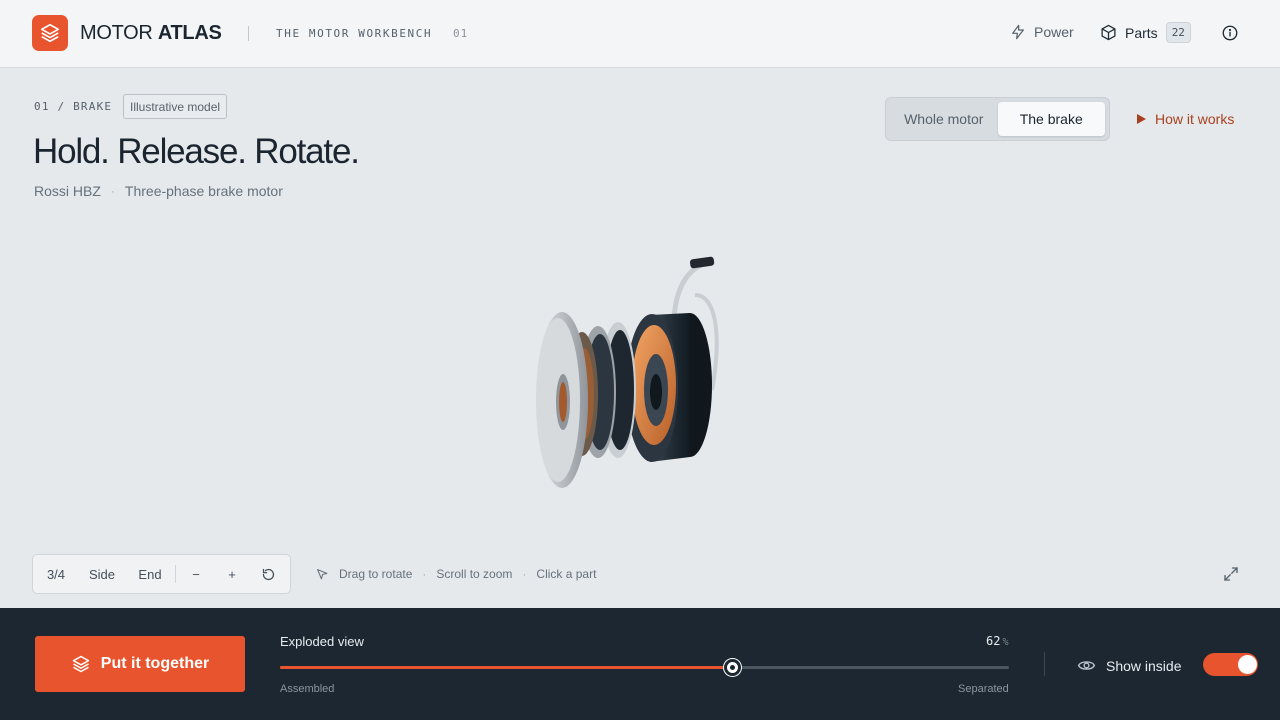  What do you see at coordinates (566, 574) in the screenshot?
I see `hint-click: Click a part` at bounding box center [566, 574].